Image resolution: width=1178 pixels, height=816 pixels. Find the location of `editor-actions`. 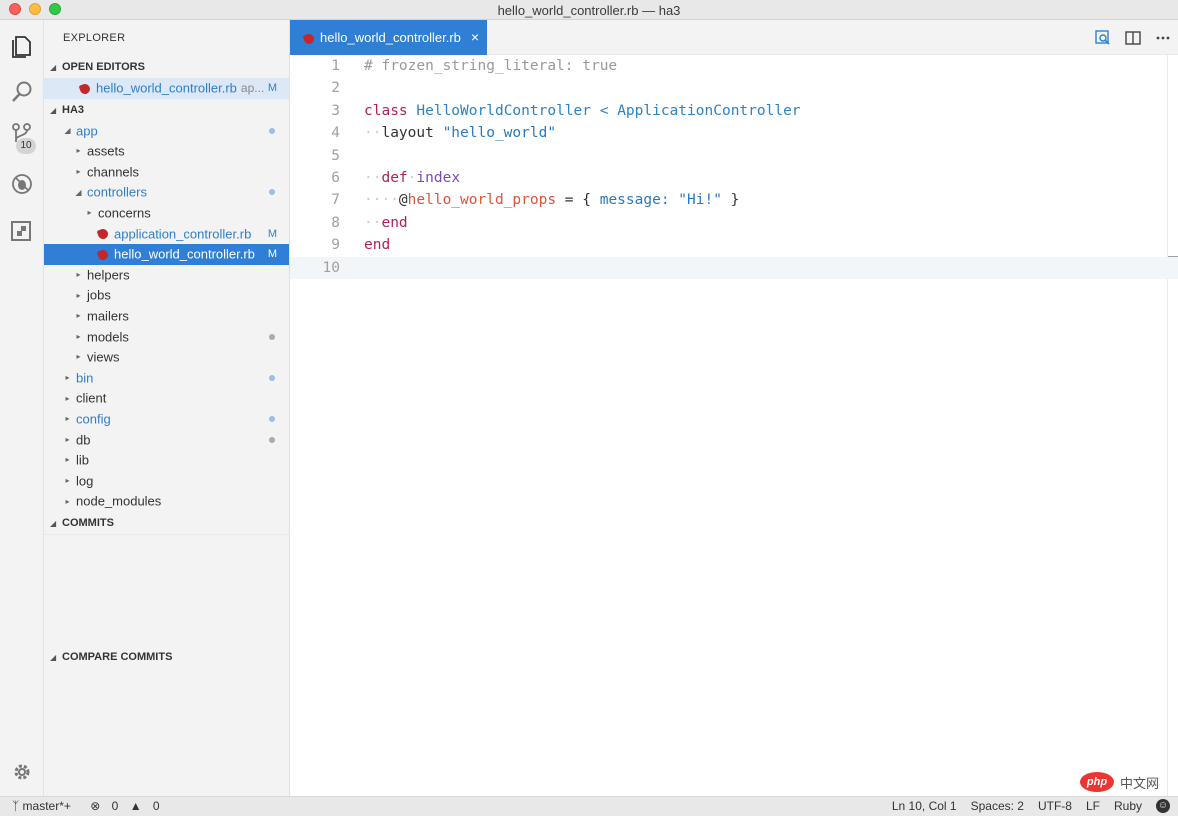

editor-actions is located at coordinates (1133, 37).